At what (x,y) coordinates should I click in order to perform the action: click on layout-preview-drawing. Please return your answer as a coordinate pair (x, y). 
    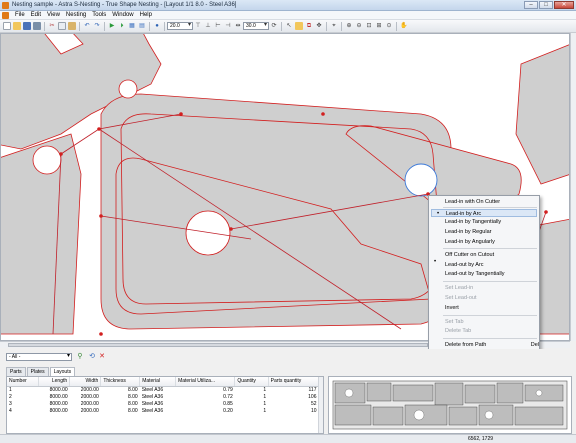
    Looking at the image, I should click on (450, 405).